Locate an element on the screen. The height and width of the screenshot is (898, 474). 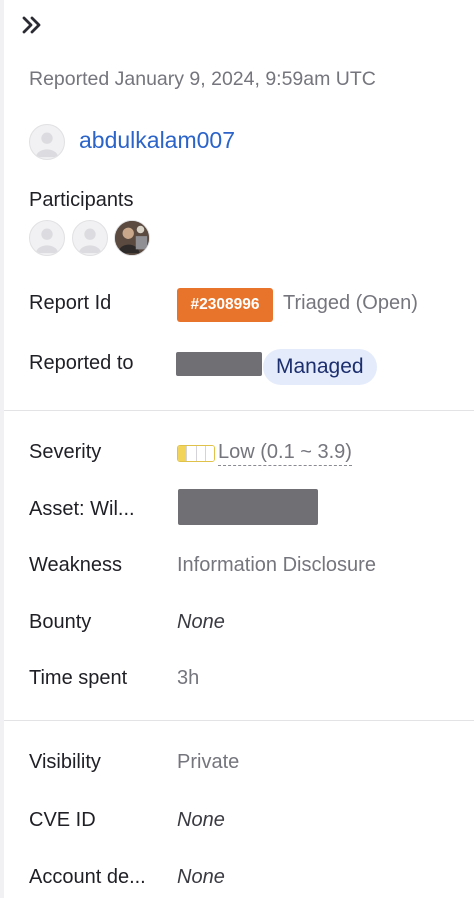
redacted-asset-name is located at coordinates (248, 507).